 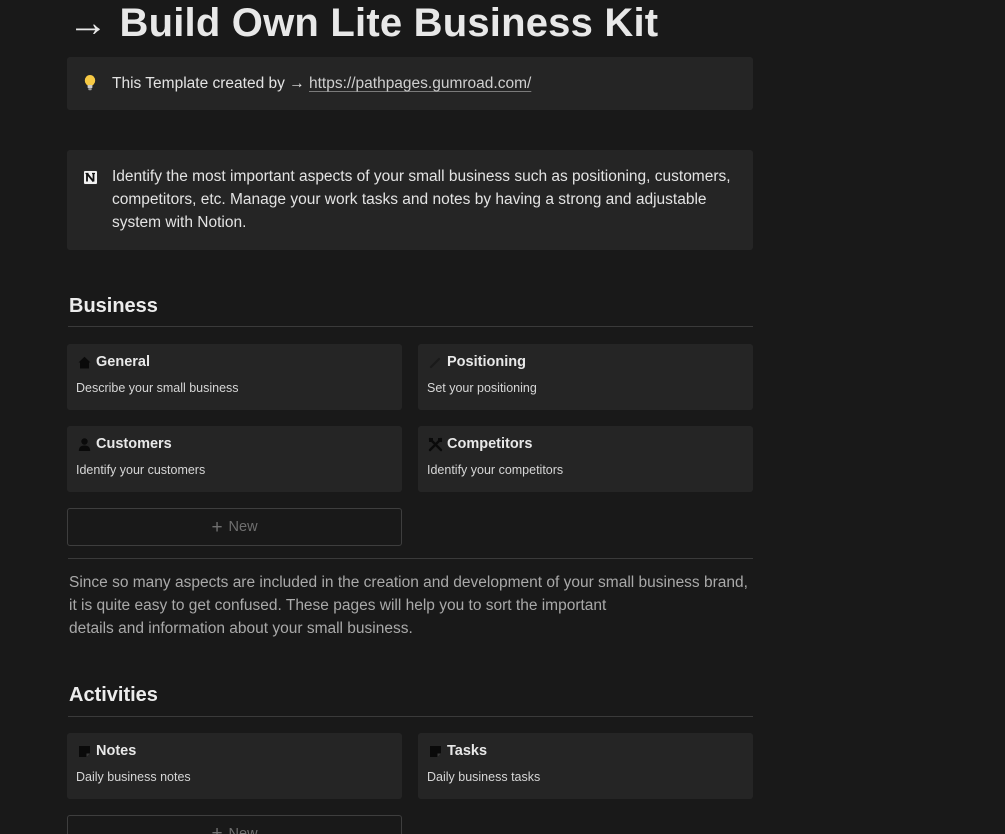 I want to click on gumroad-link: https://pathpages.gumroad.com/, so click(x=420, y=83).